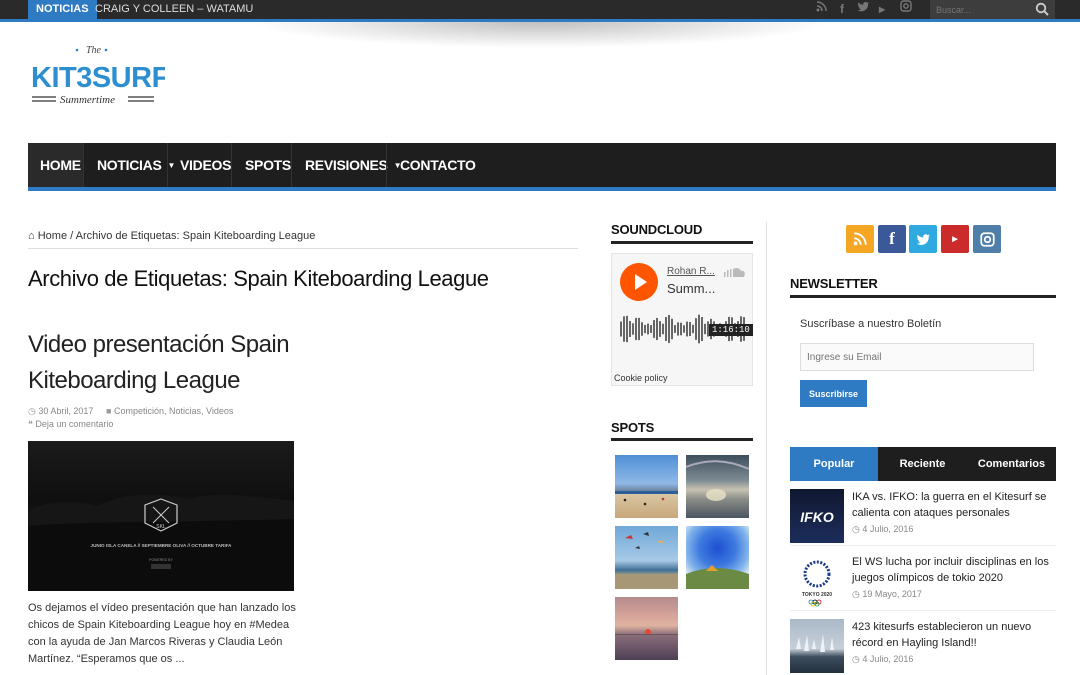 Image resolution: width=1080 pixels, height=675 pixels. Describe the element at coordinates (887, 594) in the screenshot. I see `post-date: ◷ 19 Mayo, 2017` at that location.